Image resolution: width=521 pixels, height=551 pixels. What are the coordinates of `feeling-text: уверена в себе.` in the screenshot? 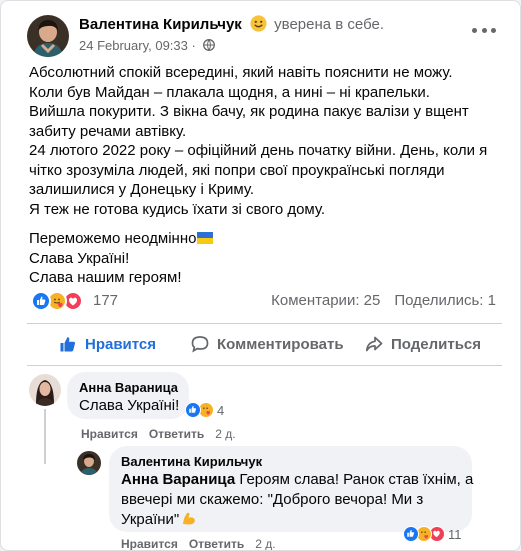 It's located at (329, 24).